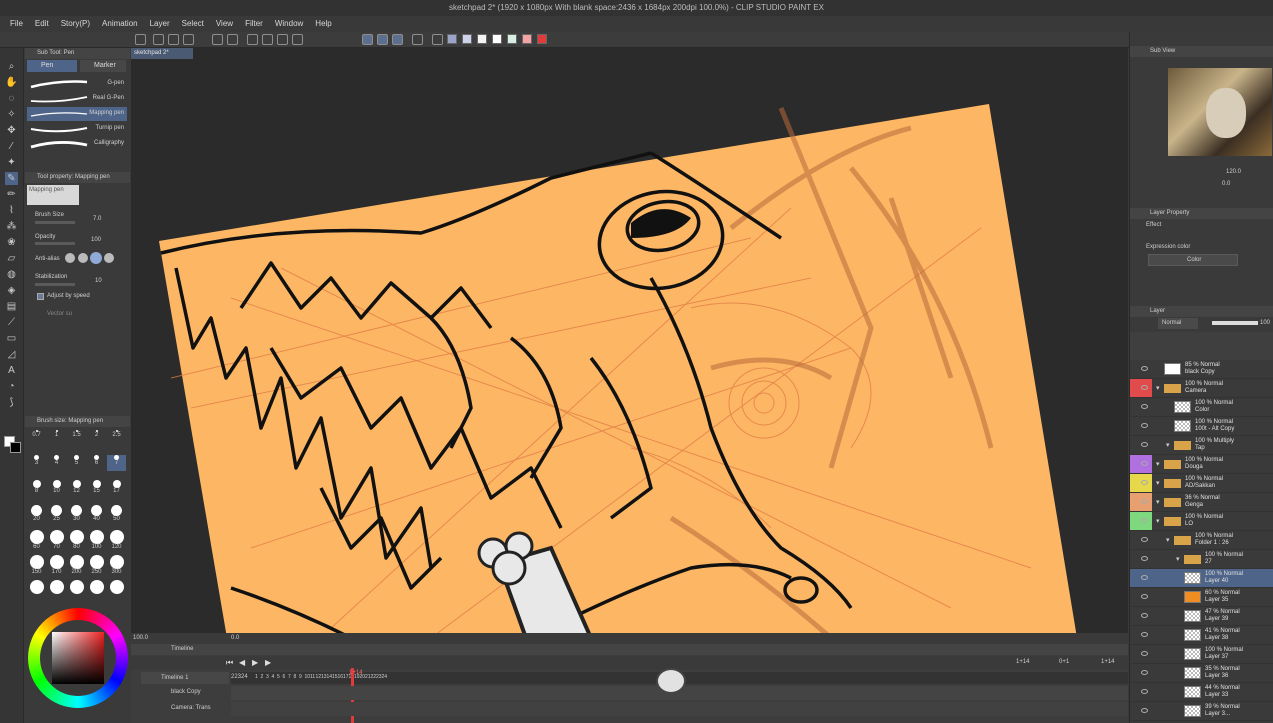 This screenshot has height=723, width=1273. What do you see at coordinates (162, 53) in the screenshot?
I see `document-tab: sketchpad 2*` at bounding box center [162, 53].